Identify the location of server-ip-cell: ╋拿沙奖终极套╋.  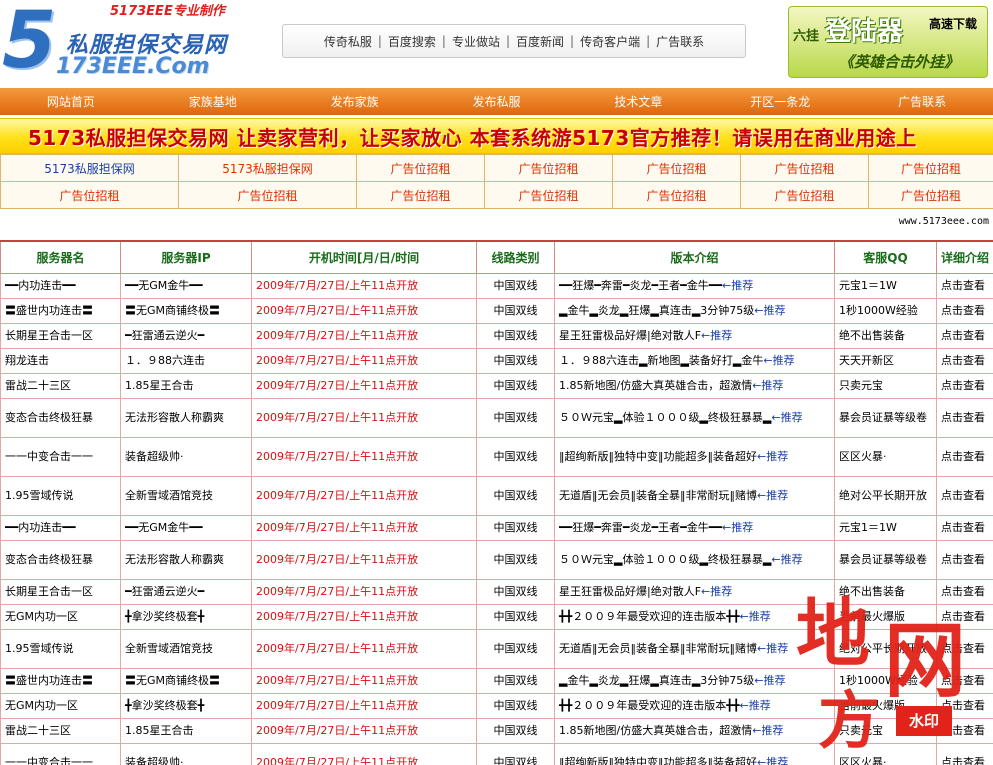
(186, 616).